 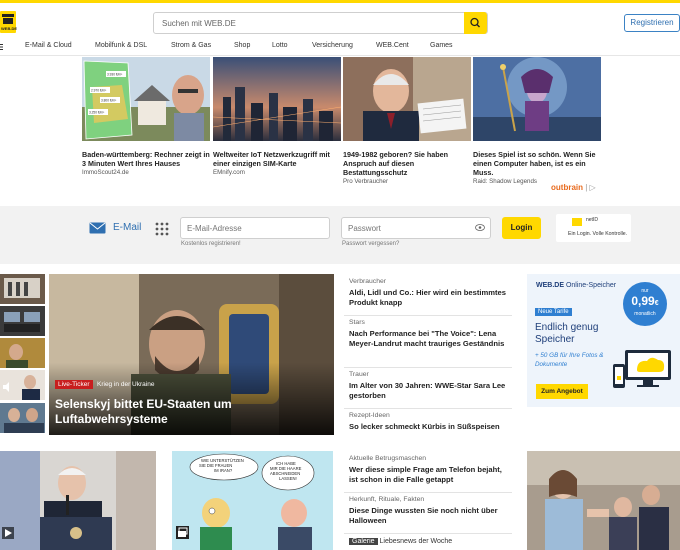 I want to click on biden-photo, so click(x=78, y=500).